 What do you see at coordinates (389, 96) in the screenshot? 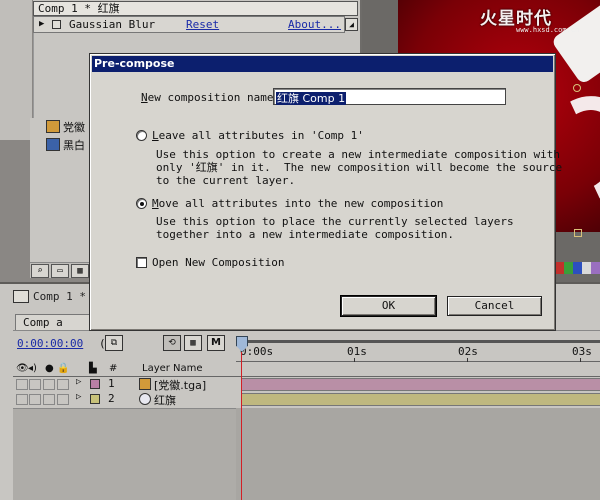
I see `composition-name-input: 红旗 Comp 1` at bounding box center [389, 96].